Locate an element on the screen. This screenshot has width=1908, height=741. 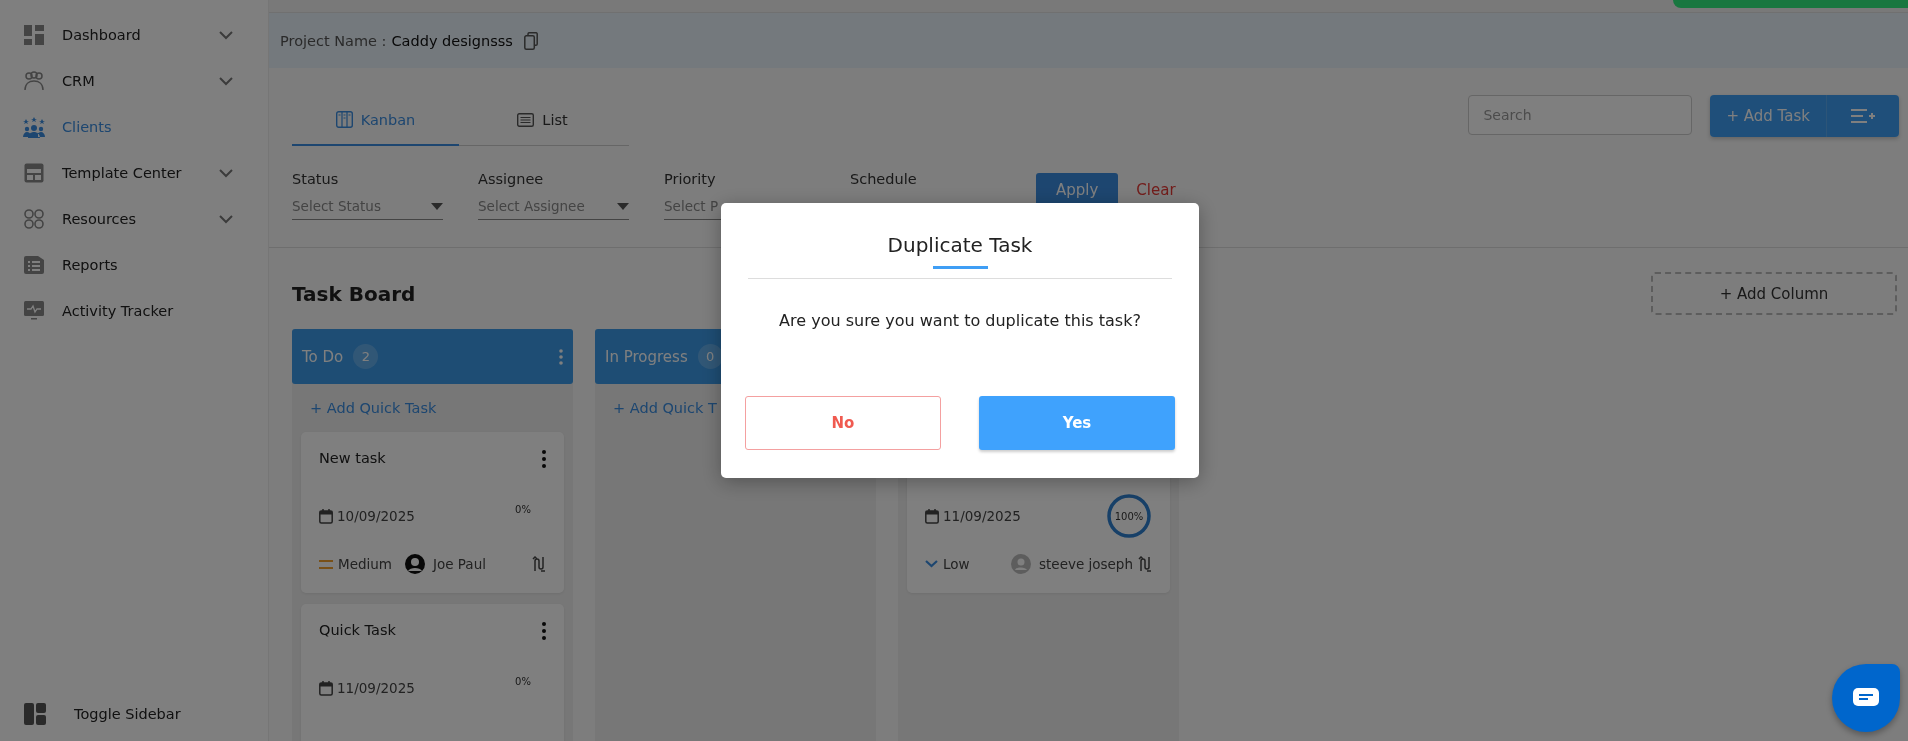
filter-dropdown: Select Status is located at coordinates (367, 206).